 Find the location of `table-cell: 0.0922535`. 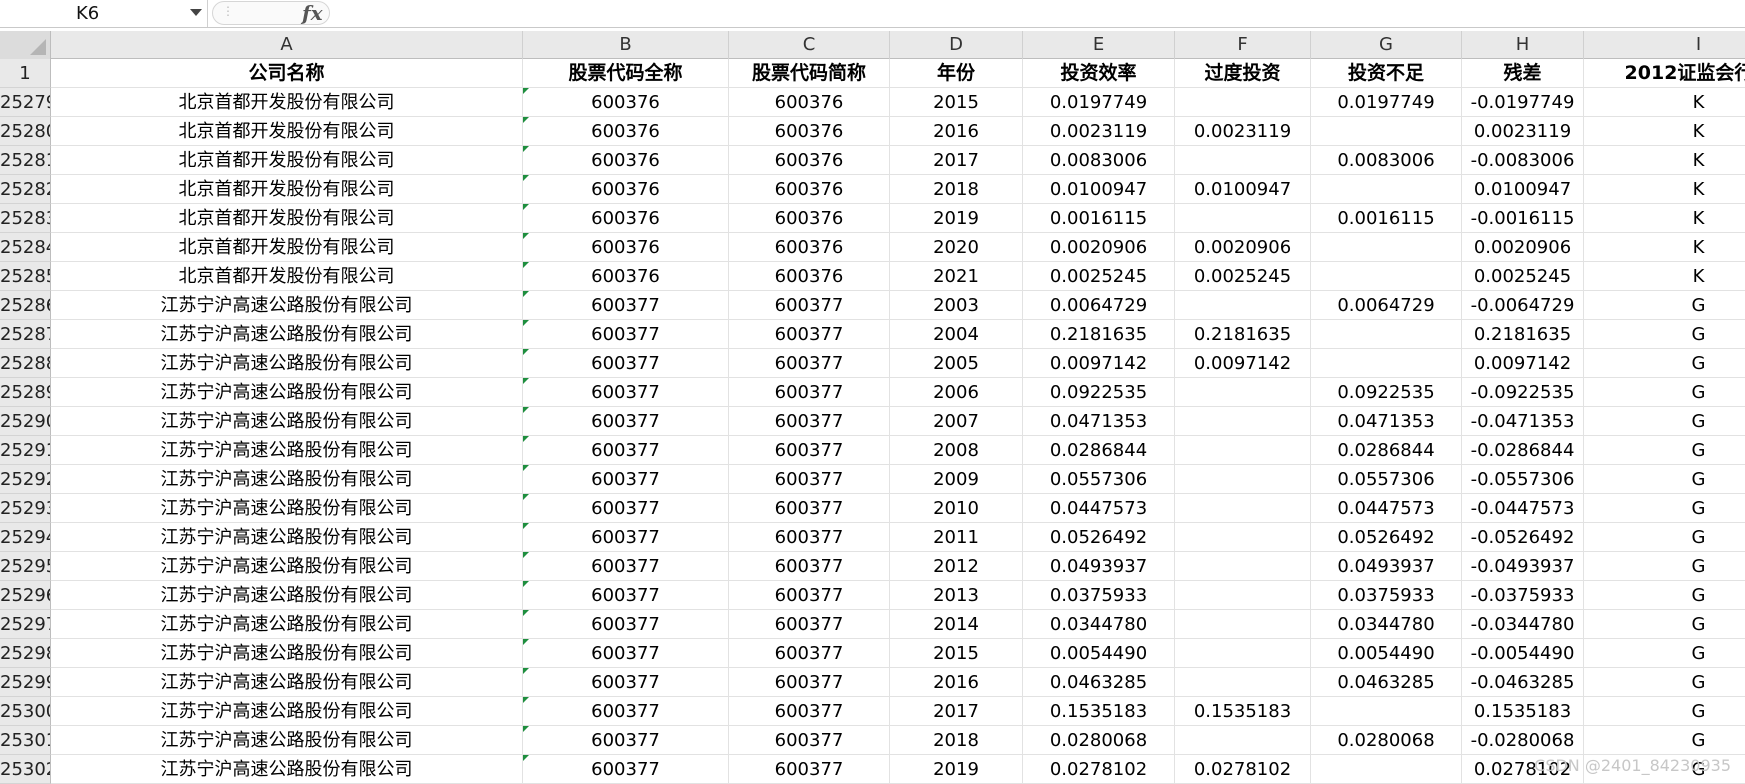

table-cell: 0.0922535 is located at coordinates (1099, 392).